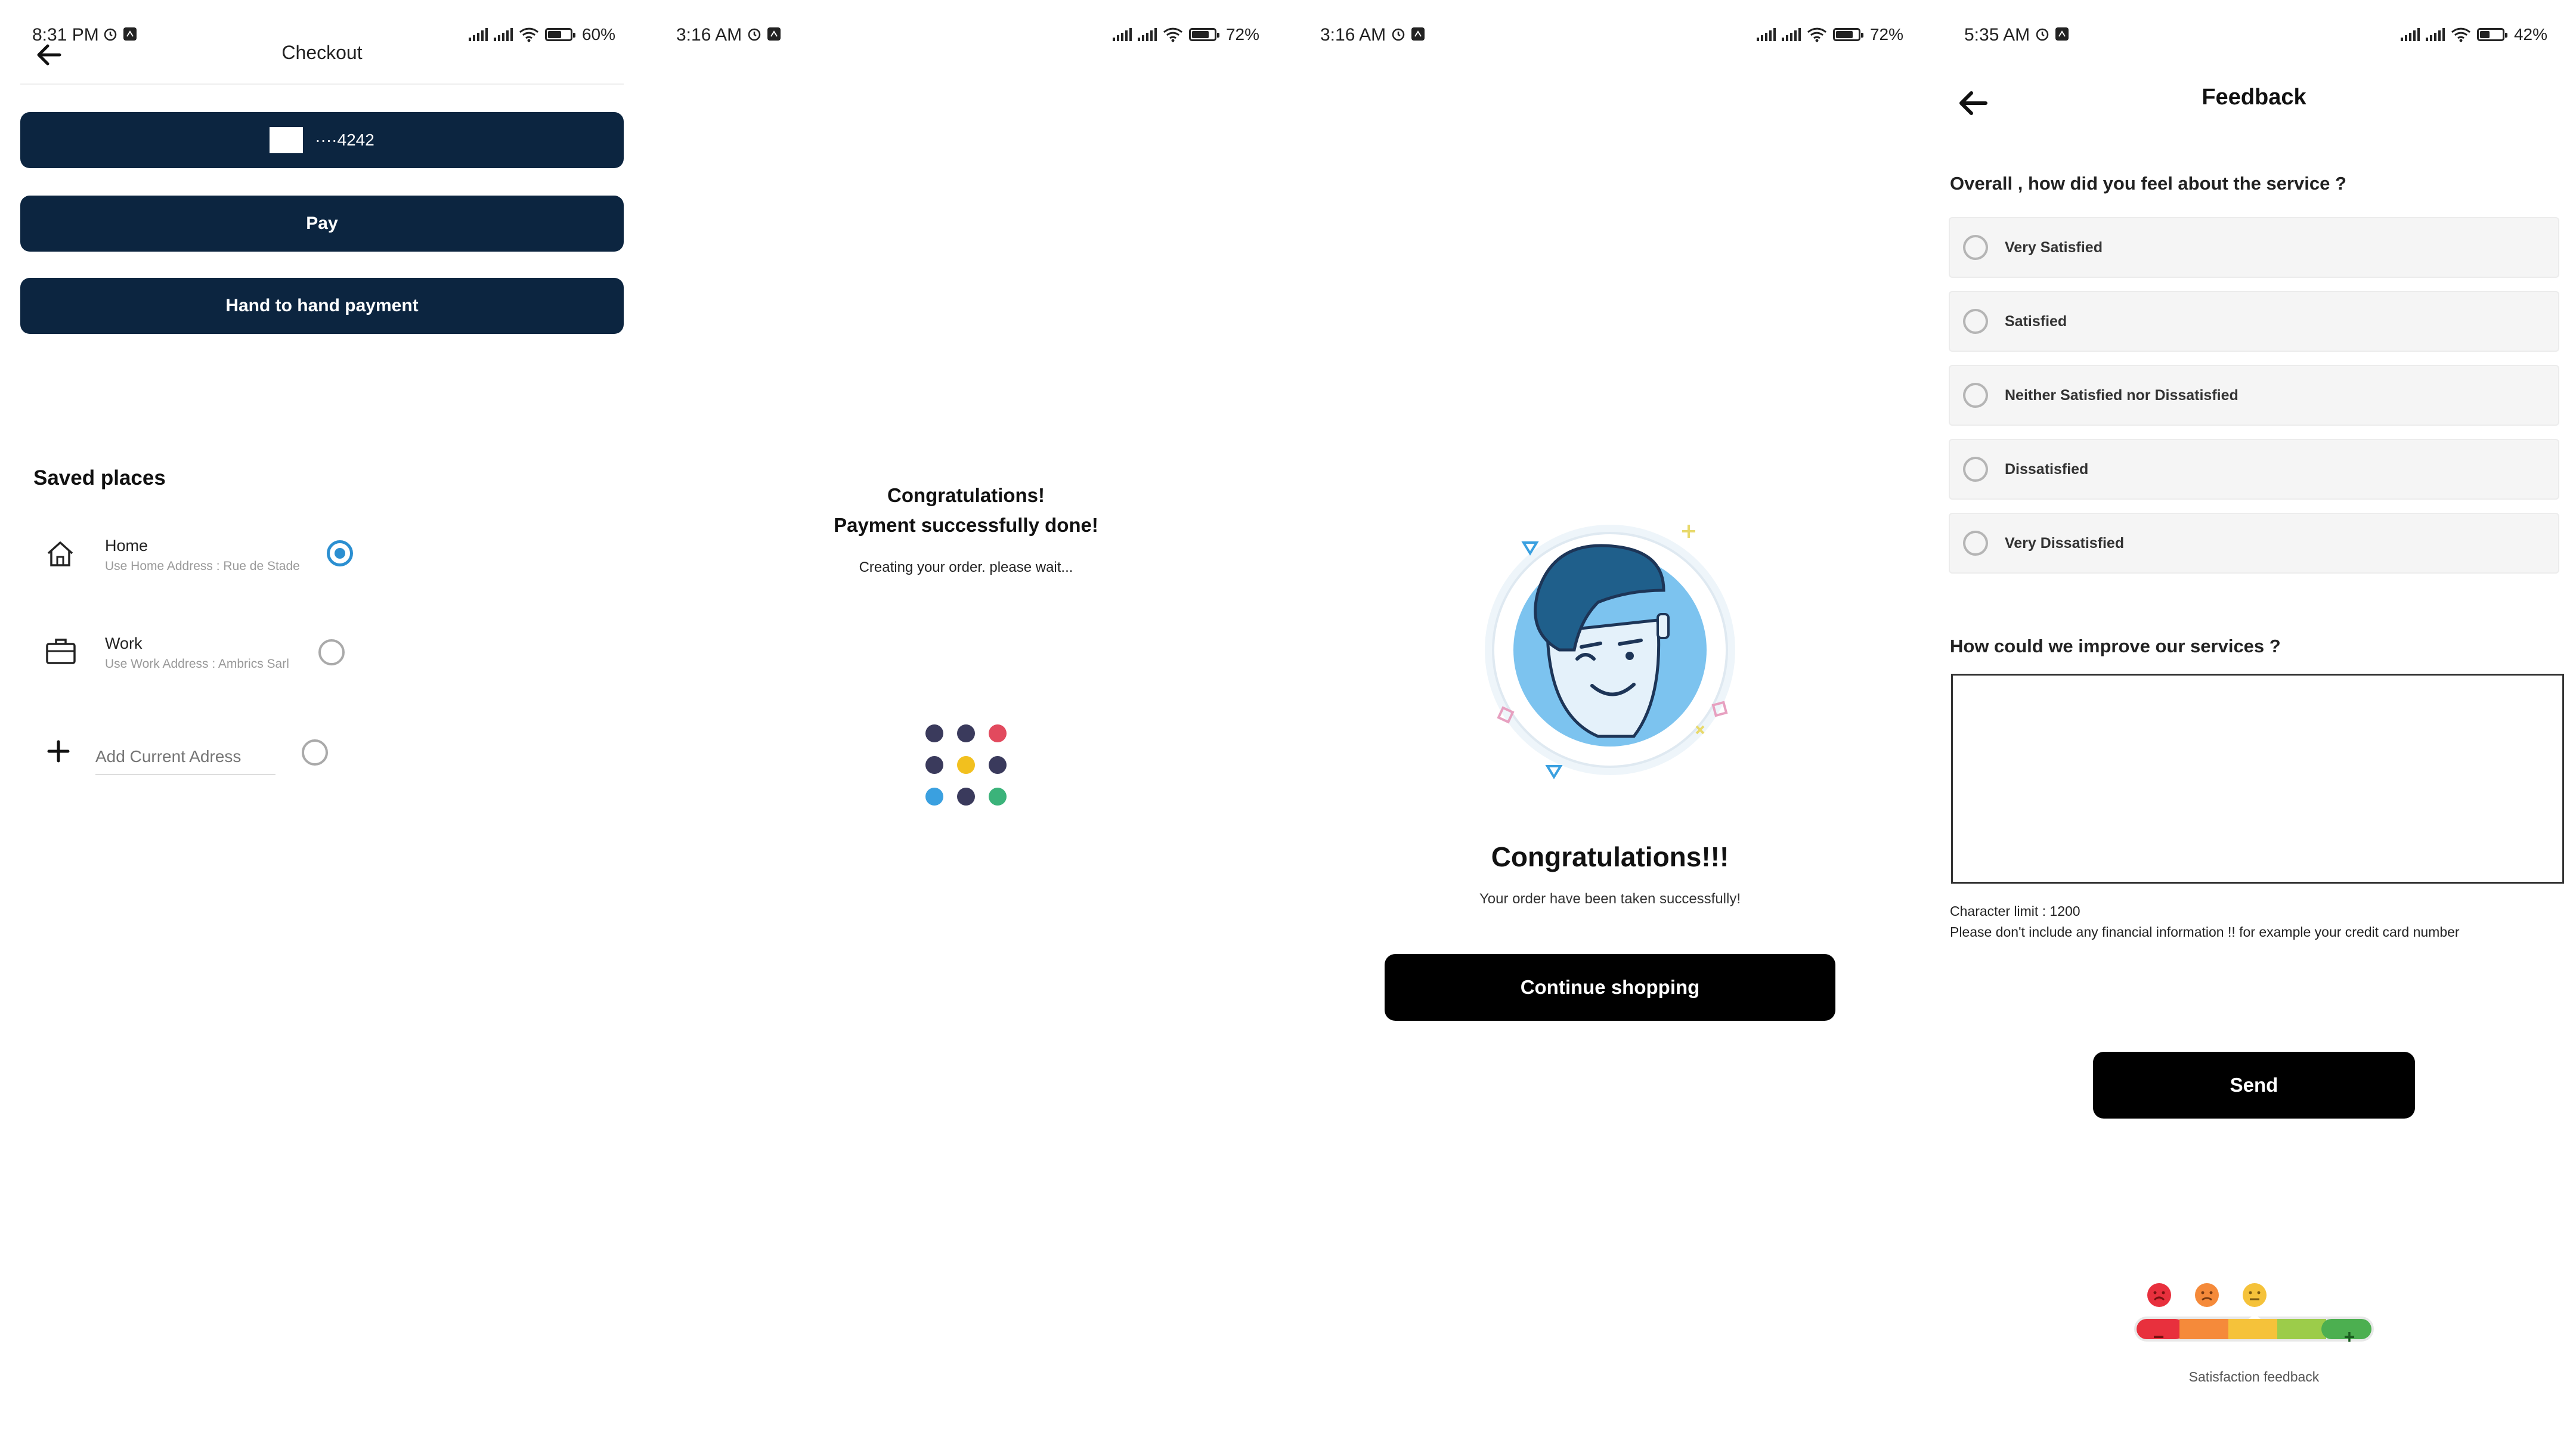  Describe the element at coordinates (345, 140) in the screenshot. I see `card-number: ····4242` at that location.